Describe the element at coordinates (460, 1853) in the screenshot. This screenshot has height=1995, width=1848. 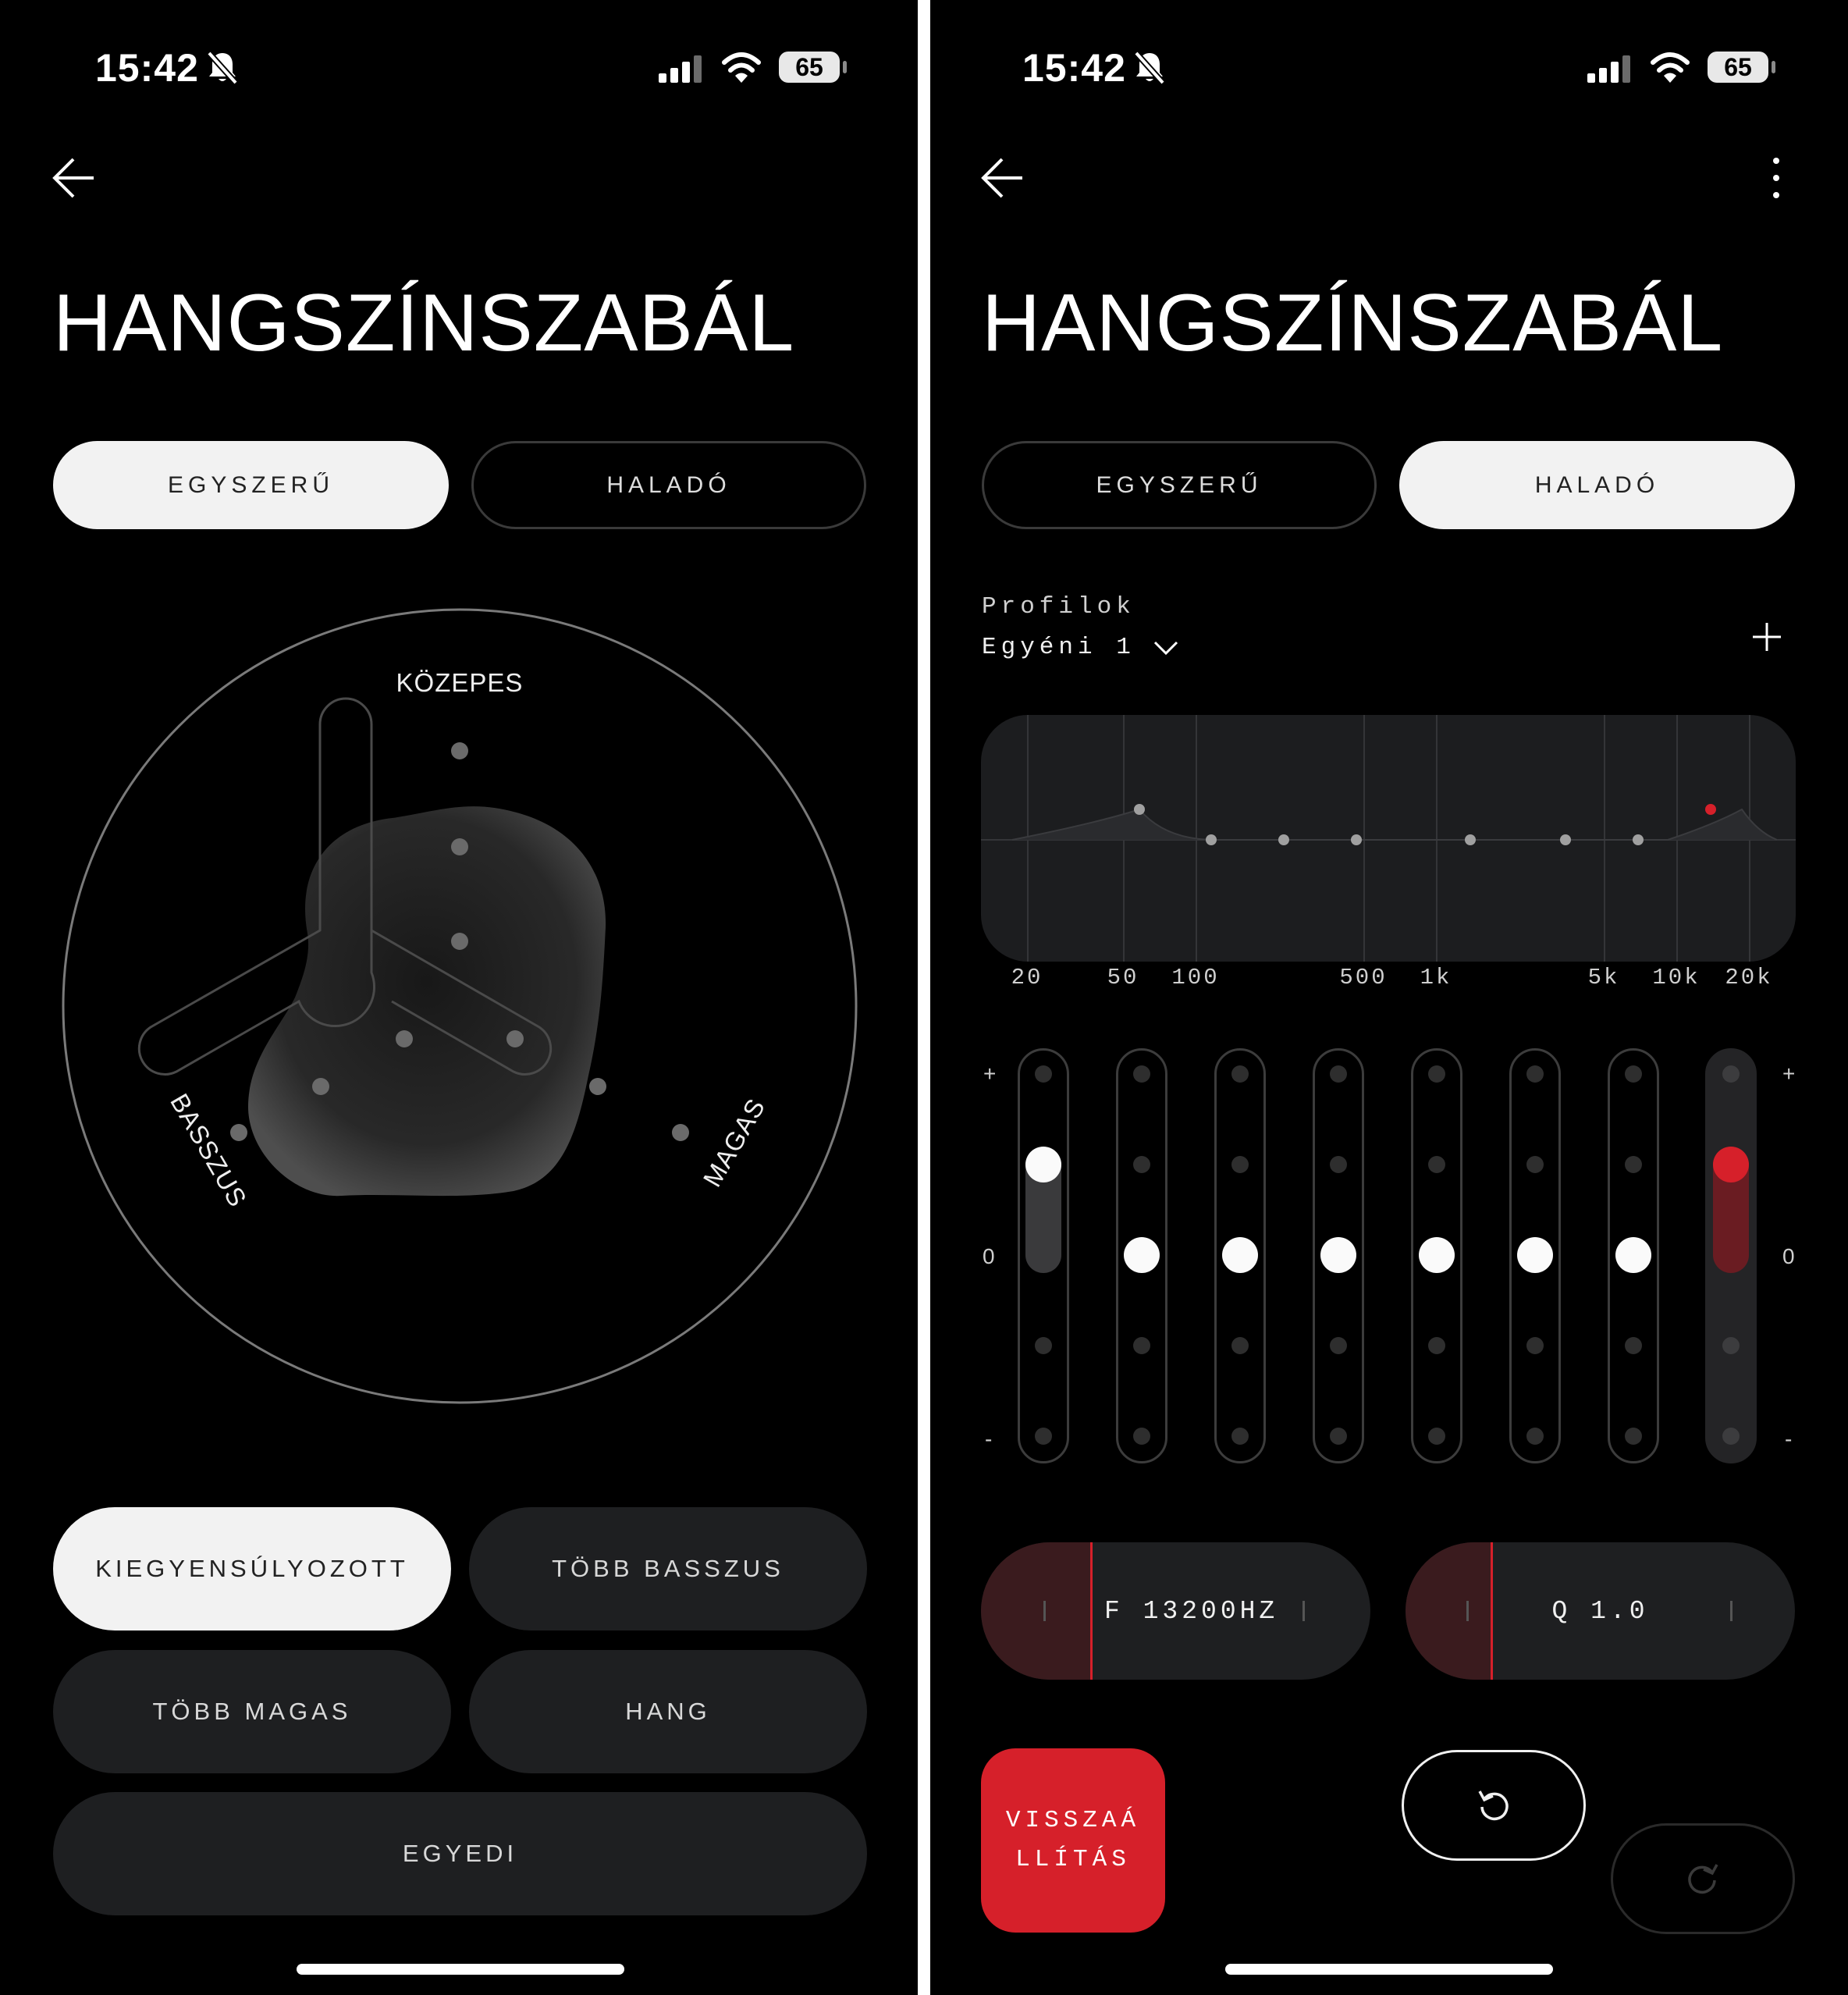
I see `preset-custom: EGYEDI` at that location.